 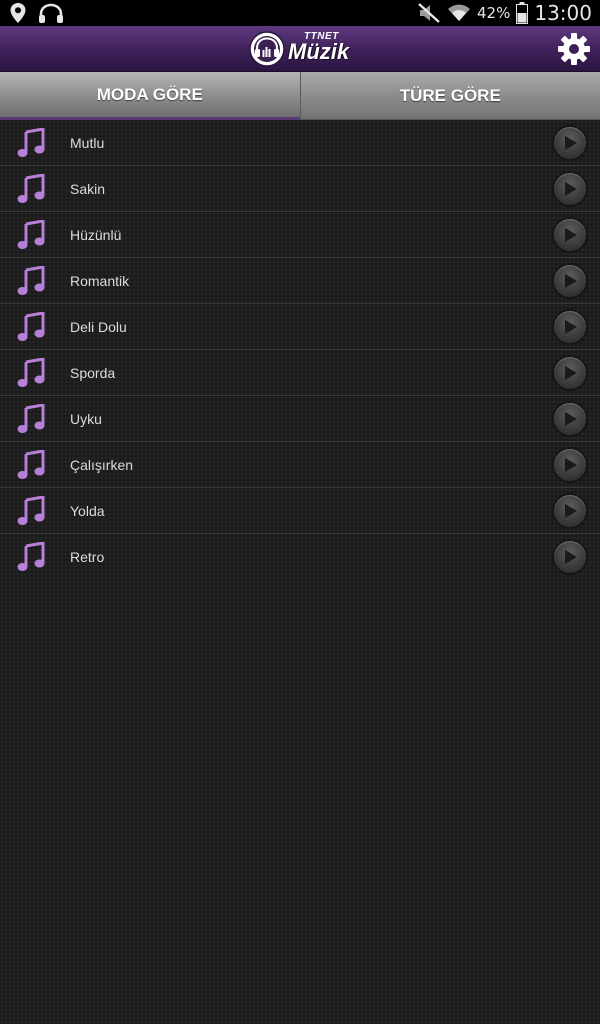 What do you see at coordinates (88, 188) in the screenshot?
I see `list-item-label: Sakin` at bounding box center [88, 188].